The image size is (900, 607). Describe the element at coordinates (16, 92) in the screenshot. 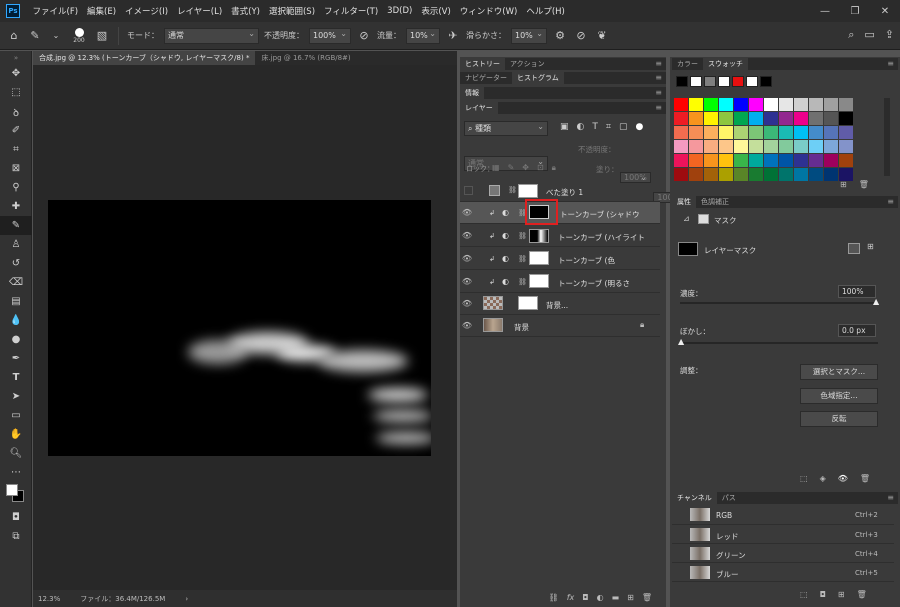

I see `marquee-tool-icon: ⬚` at that location.